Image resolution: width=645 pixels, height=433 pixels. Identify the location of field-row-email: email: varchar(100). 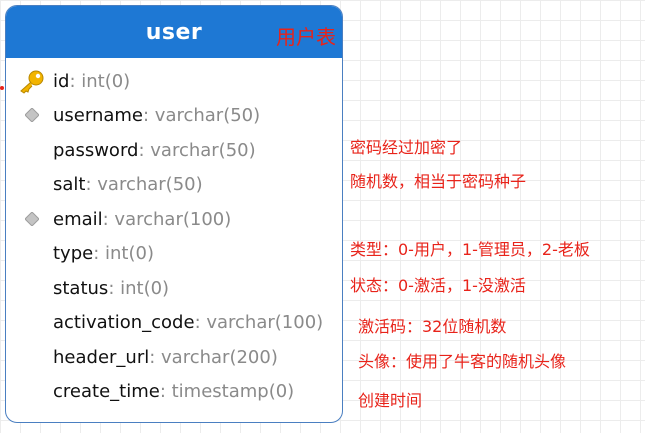
(174, 219).